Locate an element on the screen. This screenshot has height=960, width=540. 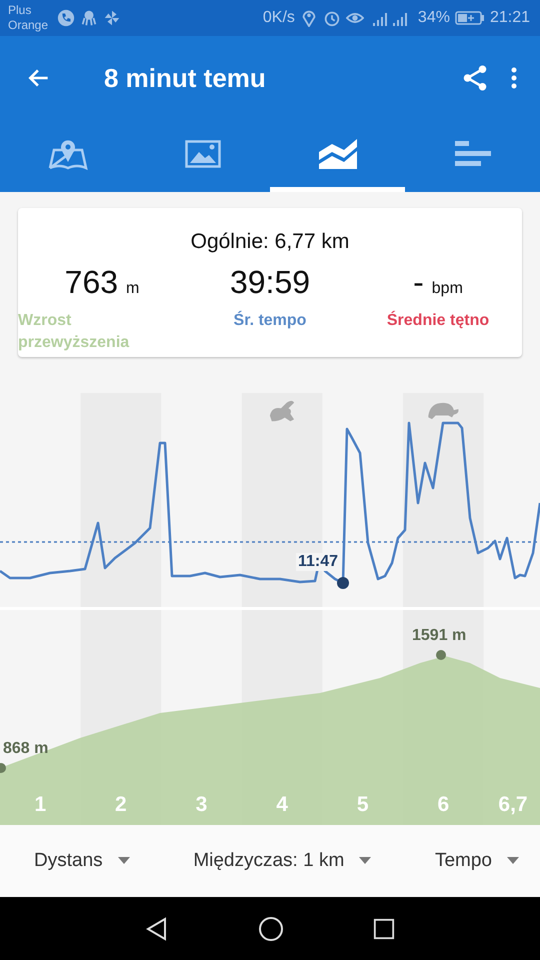
distance-label: 6,7 is located at coordinates (513, 805).